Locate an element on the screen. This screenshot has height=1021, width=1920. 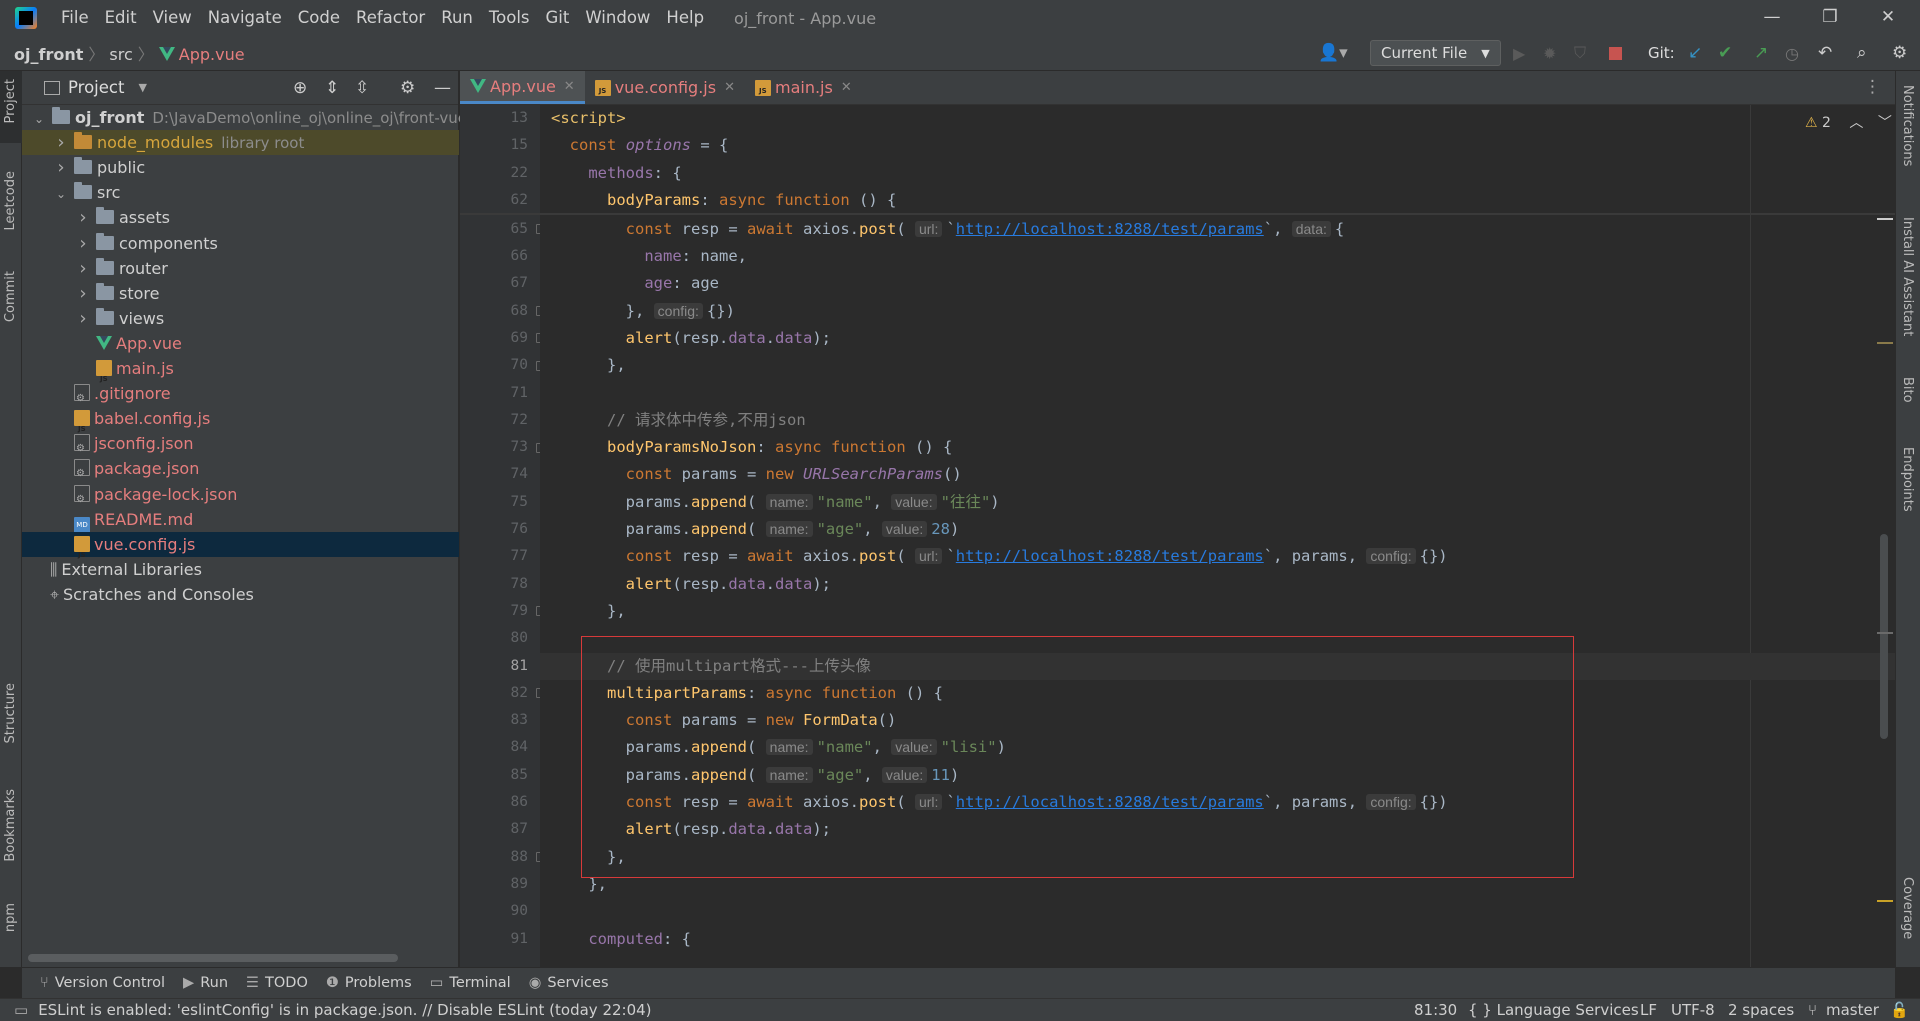
panel-toggle-icon: ▭ is located at coordinates (21, 1010).